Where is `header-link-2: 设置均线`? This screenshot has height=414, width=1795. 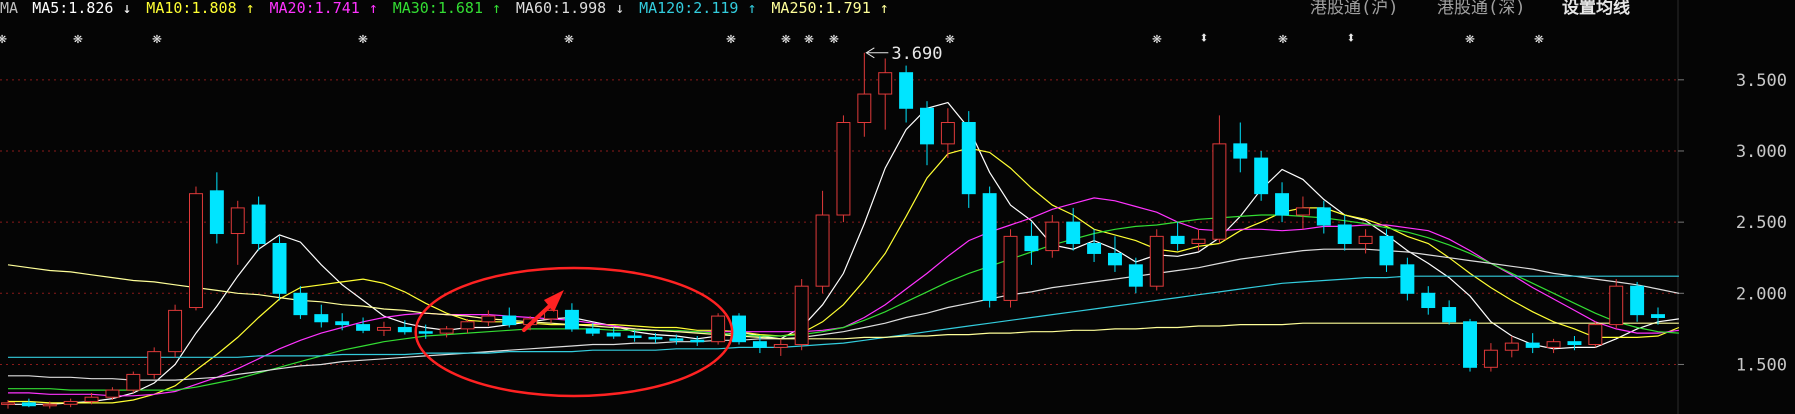
header-link-2: 设置均线 is located at coordinates (1596, 9).